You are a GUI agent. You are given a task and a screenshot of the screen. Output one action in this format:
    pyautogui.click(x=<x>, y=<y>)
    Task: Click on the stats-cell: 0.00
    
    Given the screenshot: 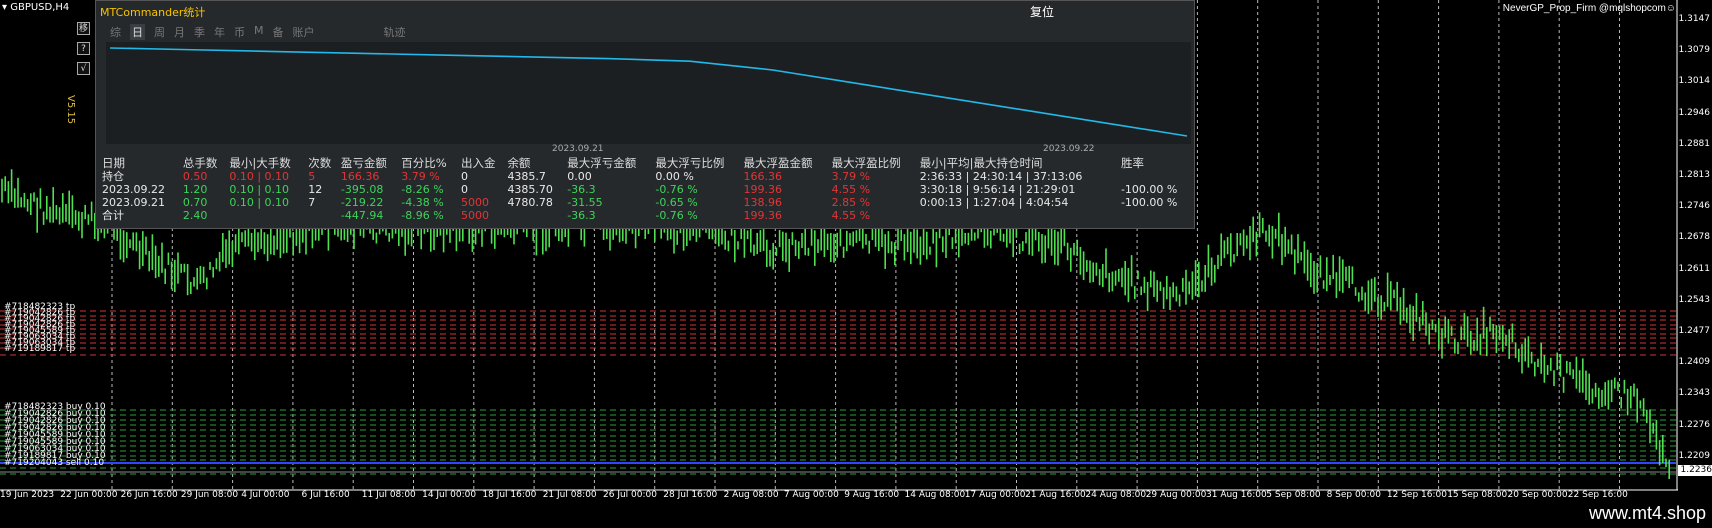 What is the action you would take?
    pyautogui.click(x=579, y=176)
    